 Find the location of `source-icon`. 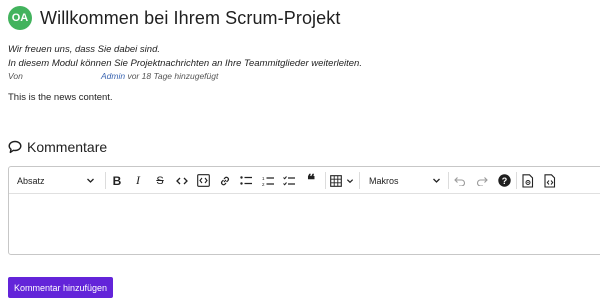

source-icon is located at coordinates (550, 180).